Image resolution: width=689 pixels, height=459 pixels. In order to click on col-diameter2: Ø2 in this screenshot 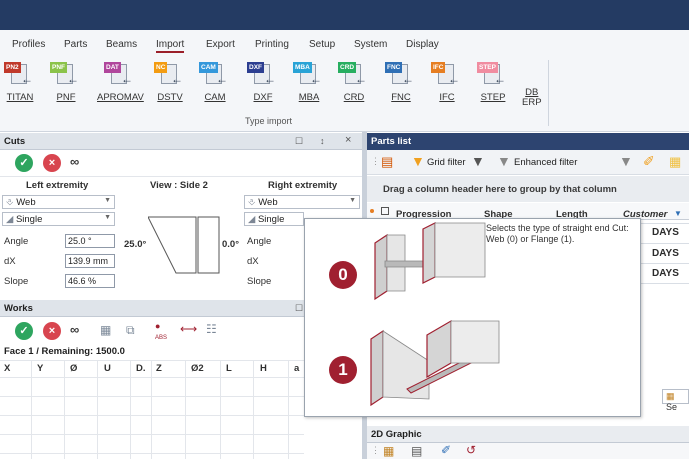, I will do `click(197, 368)`.